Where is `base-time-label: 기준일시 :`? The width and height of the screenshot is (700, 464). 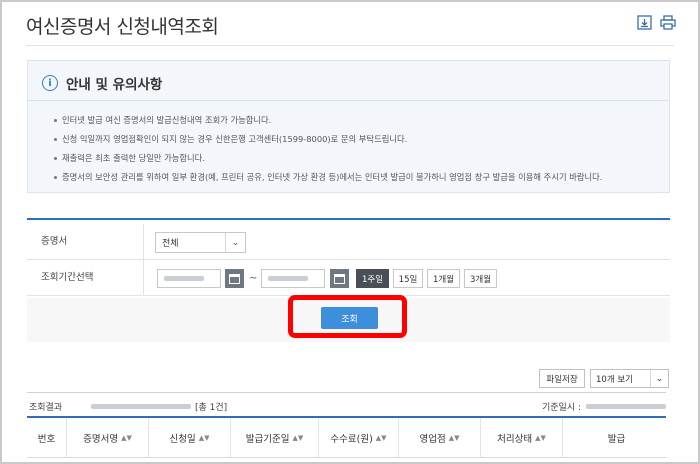
base-time-label: 기준일시 : is located at coordinates (561, 408).